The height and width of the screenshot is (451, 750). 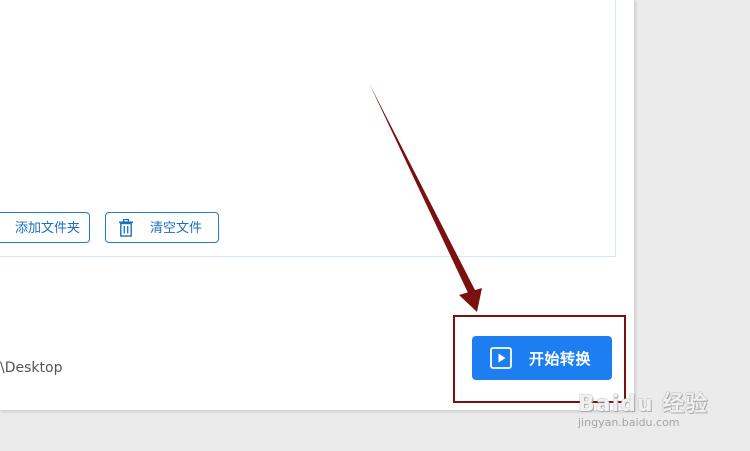 What do you see at coordinates (31, 368) in the screenshot?
I see `output-path-text: \Desktop` at bounding box center [31, 368].